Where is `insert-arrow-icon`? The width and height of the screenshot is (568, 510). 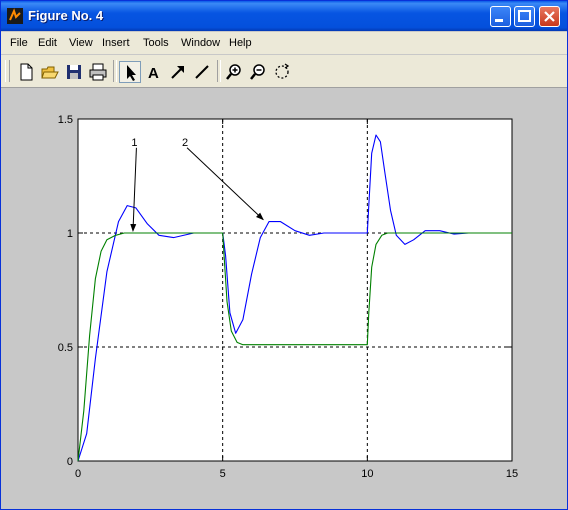
insert-arrow-icon is located at coordinates (178, 72).